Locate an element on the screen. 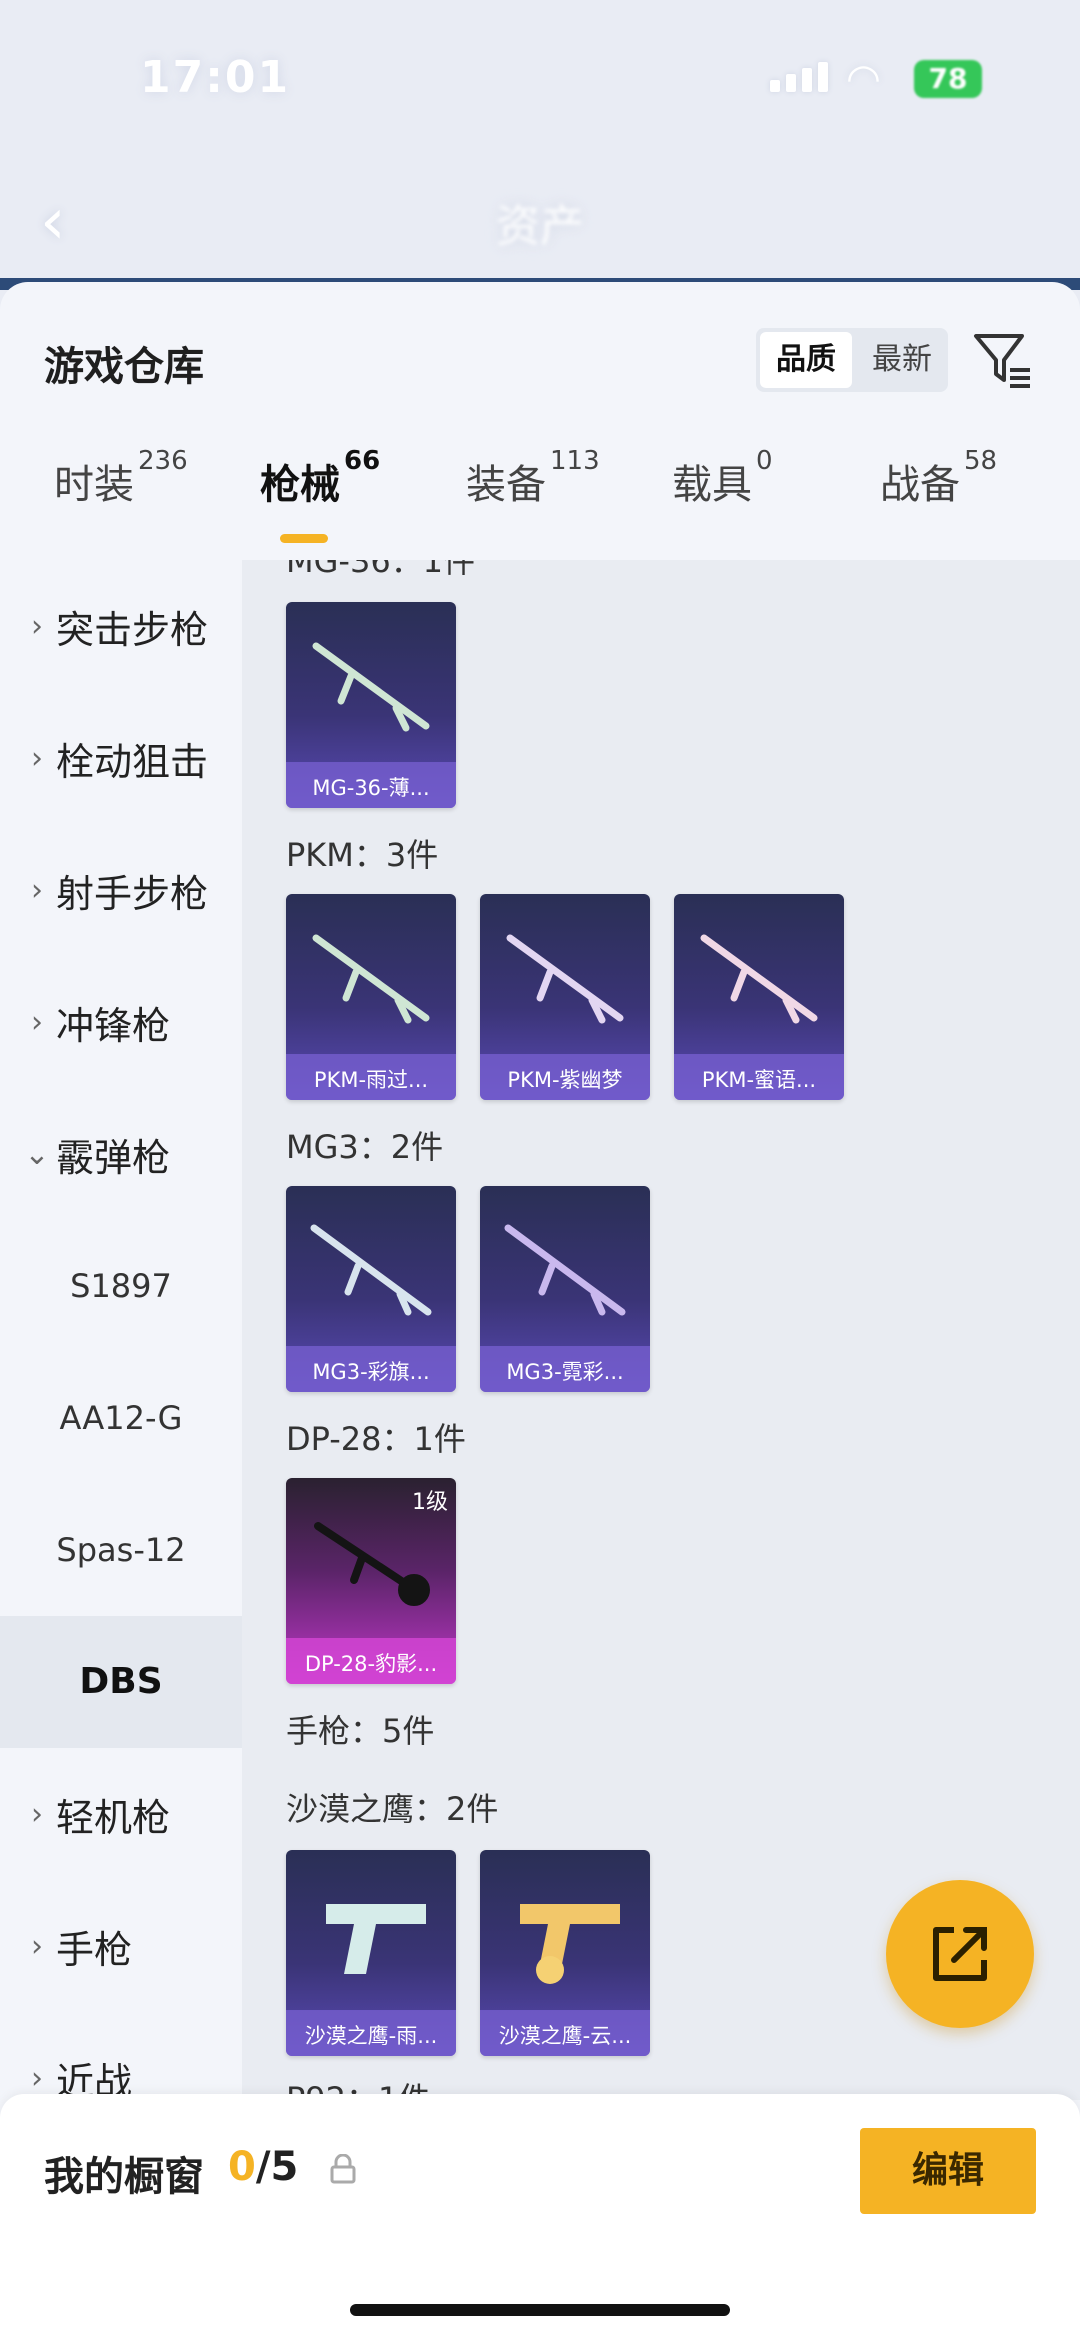  sidebar-item-lmg: › 轻机枪 is located at coordinates (121, 1814).